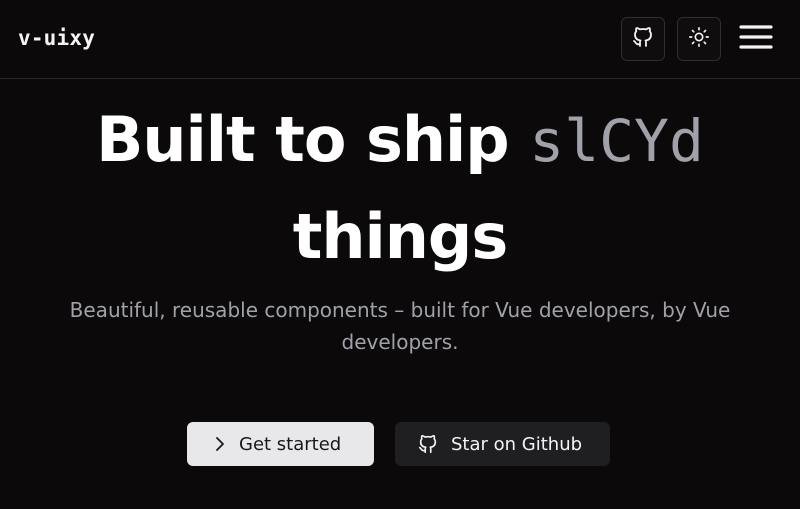 The width and height of the screenshot is (800, 509). Describe the element at coordinates (517, 444) in the screenshot. I see `star-on-github-label: Star on Github` at that location.